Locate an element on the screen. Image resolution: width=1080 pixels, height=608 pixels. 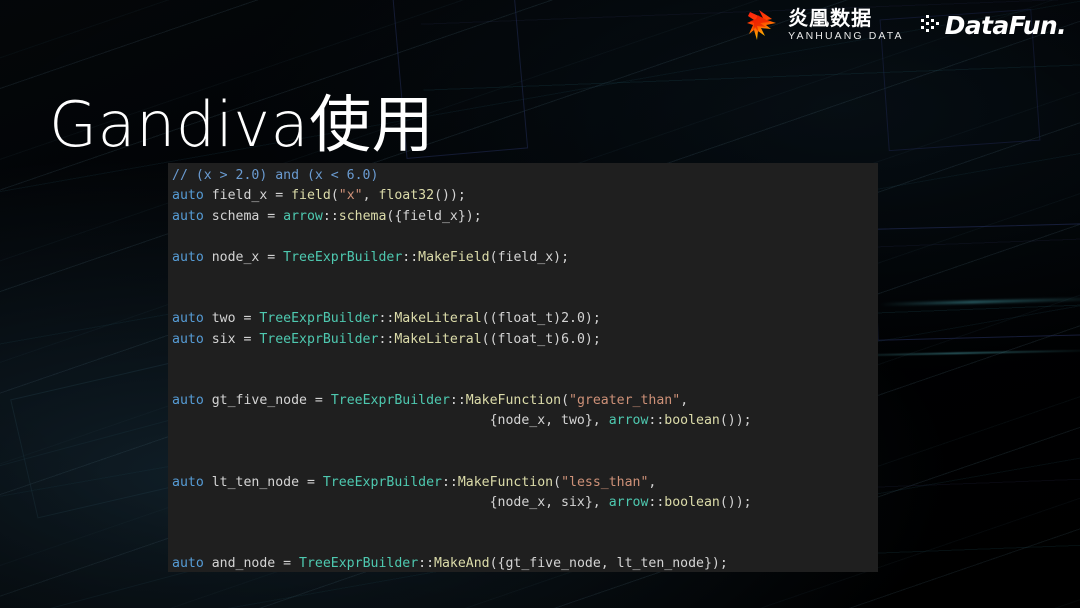
page-title: Gandiva使用 is located at coordinates (242, 124).